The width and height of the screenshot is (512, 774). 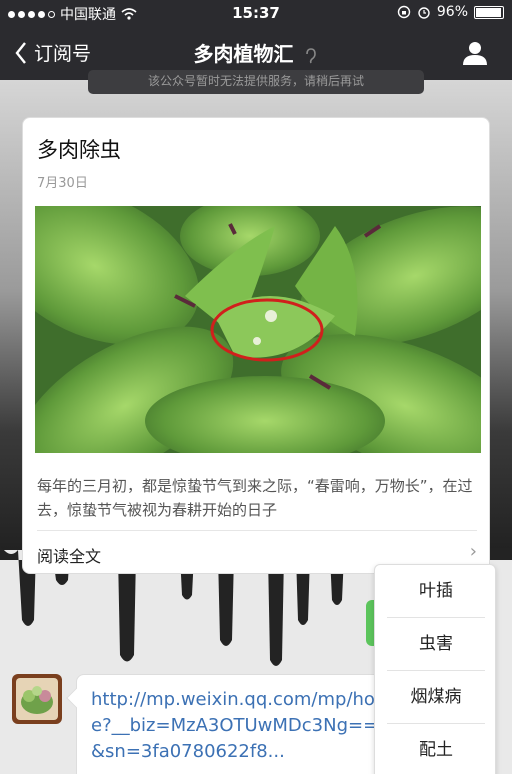 I want to click on account-name: 多肉植物汇, so click(x=243, y=54).